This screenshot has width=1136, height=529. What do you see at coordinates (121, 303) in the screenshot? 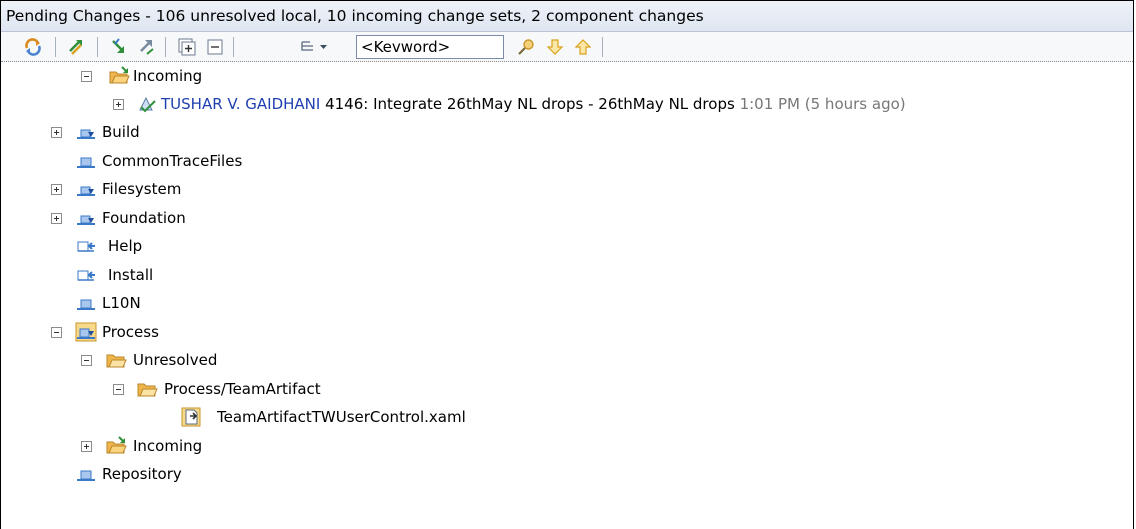
I see `tree-label: L10N` at bounding box center [121, 303].